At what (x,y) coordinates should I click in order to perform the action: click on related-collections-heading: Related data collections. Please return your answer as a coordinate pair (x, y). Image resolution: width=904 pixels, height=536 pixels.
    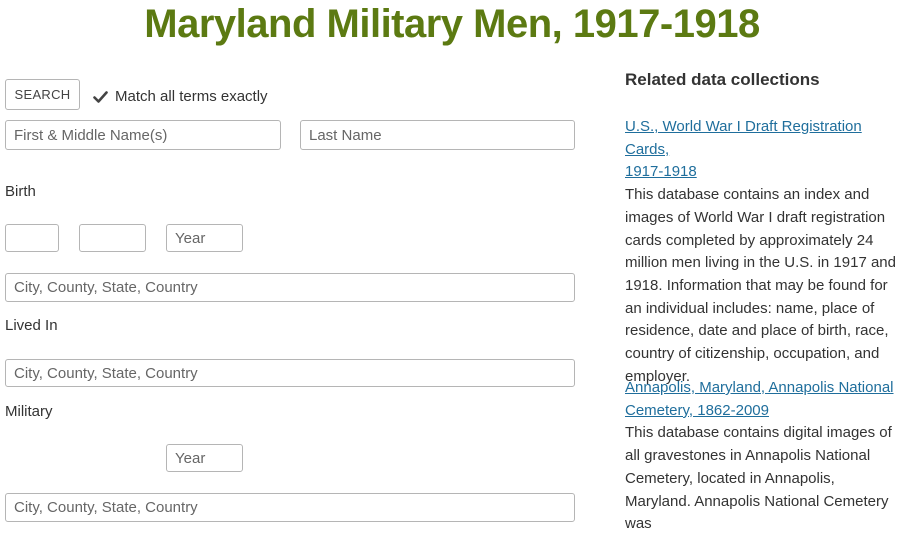
    Looking at the image, I should click on (722, 79).